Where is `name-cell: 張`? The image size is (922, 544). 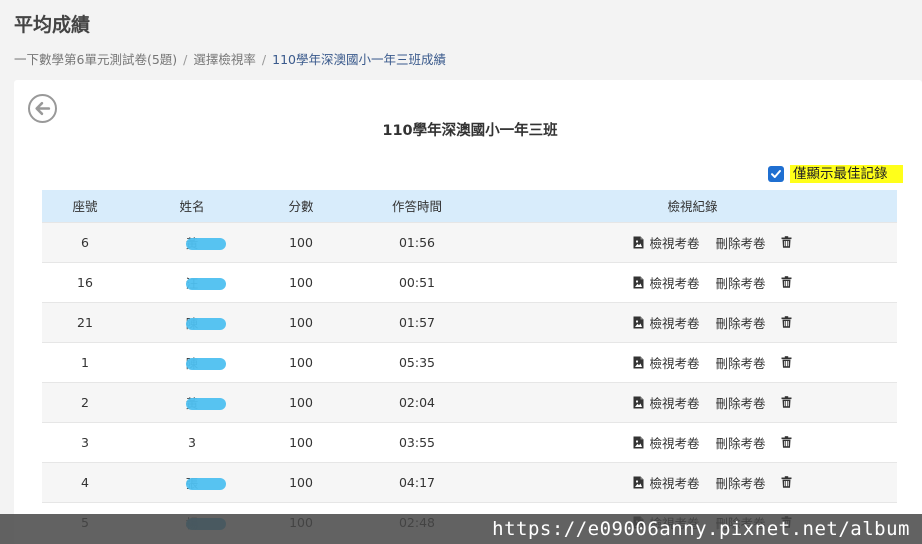 name-cell: 張 is located at coordinates (192, 481).